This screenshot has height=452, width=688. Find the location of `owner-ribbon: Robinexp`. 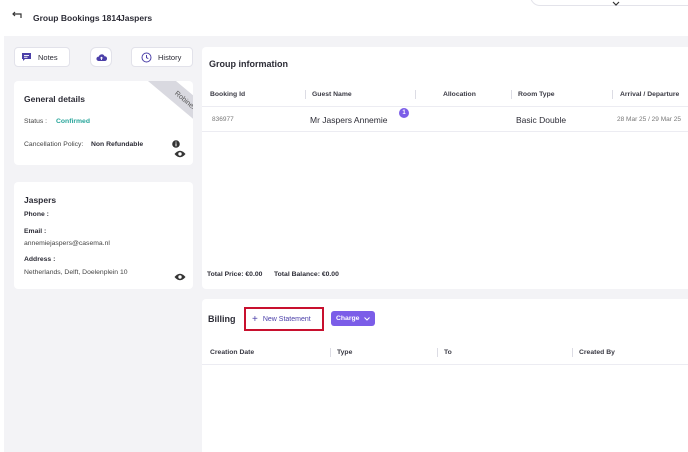

owner-ribbon: Robinexp is located at coordinates (166, 113).